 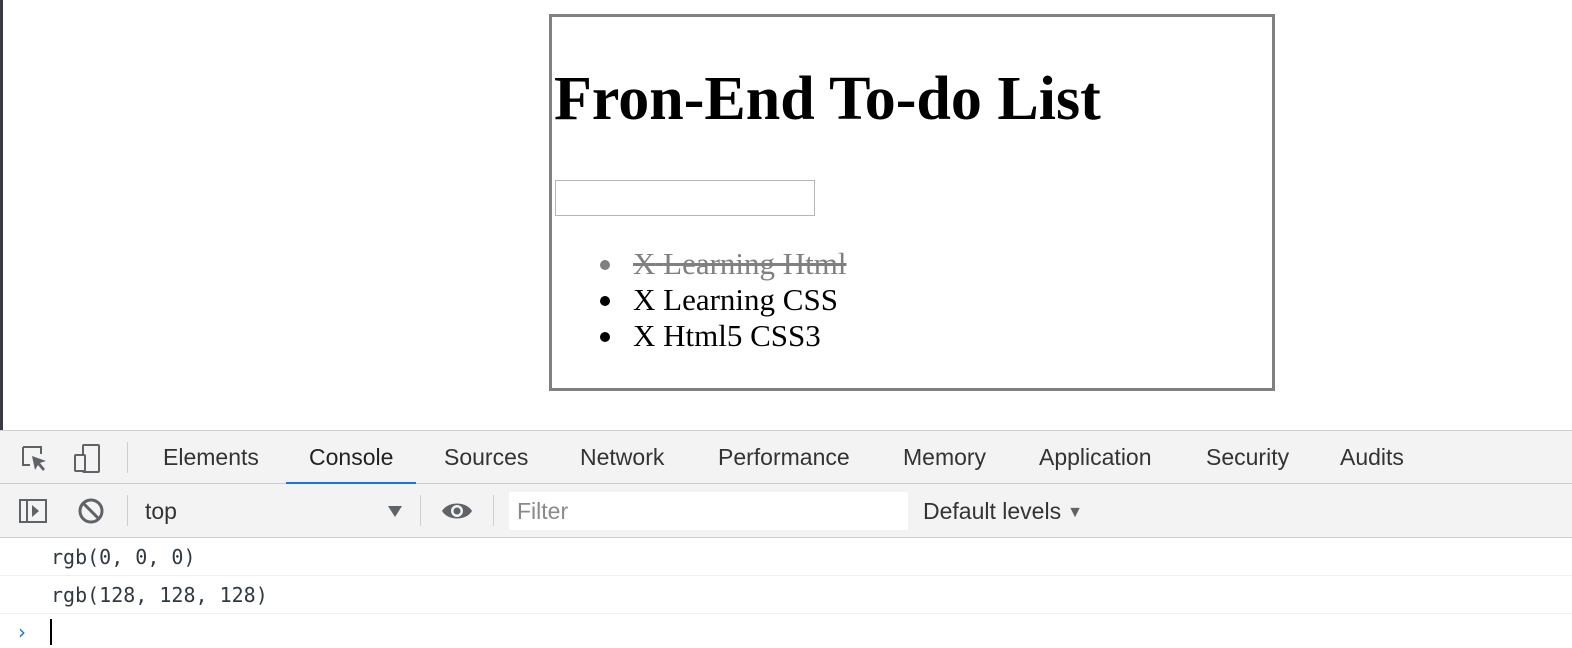 I want to click on dropdown-arrow-icon, so click(x=395, y=511).